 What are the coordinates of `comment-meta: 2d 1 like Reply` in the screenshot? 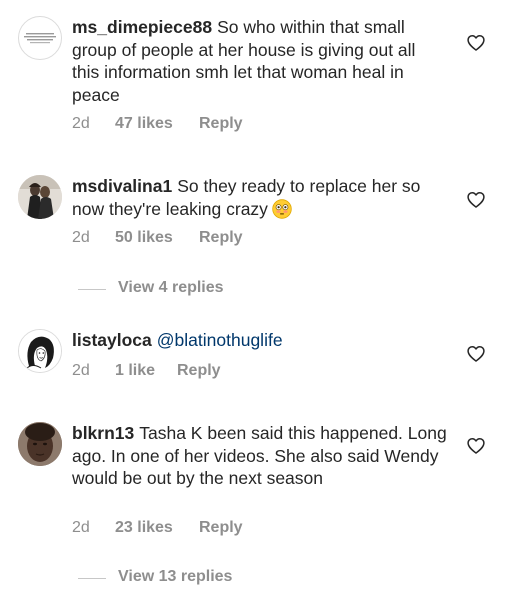 It's located at (146, 371).